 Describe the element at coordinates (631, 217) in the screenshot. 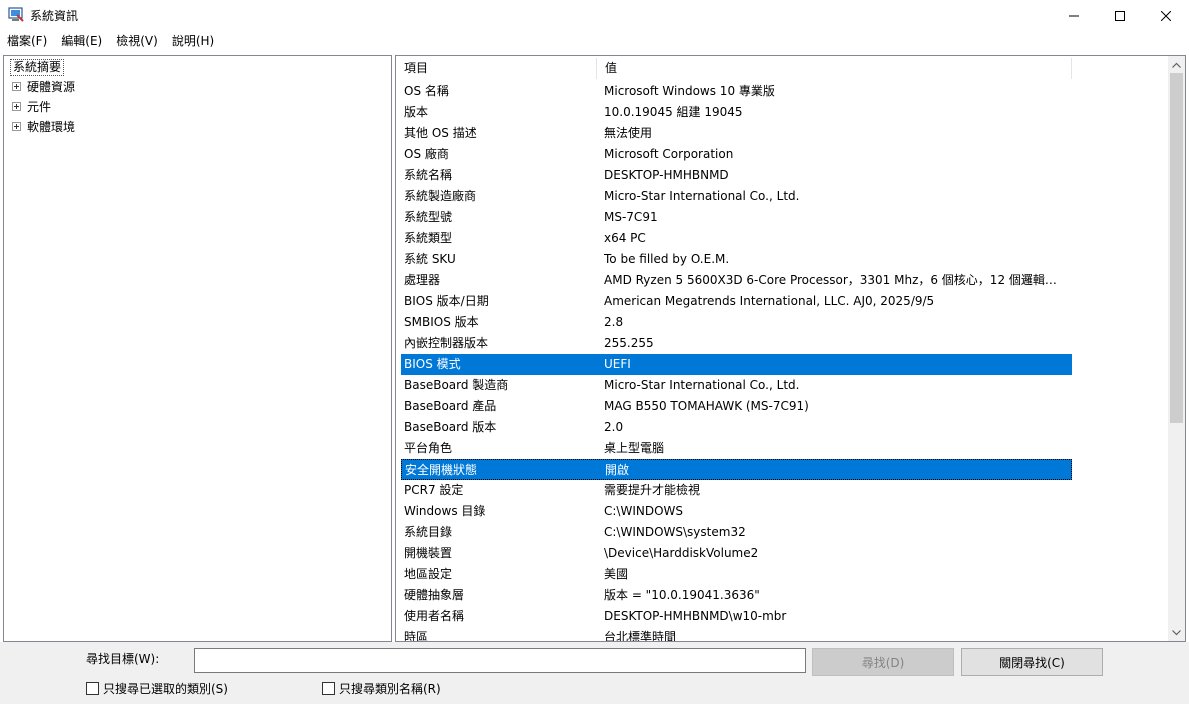

I see `row-value-cell: MS-7C91` at that location.